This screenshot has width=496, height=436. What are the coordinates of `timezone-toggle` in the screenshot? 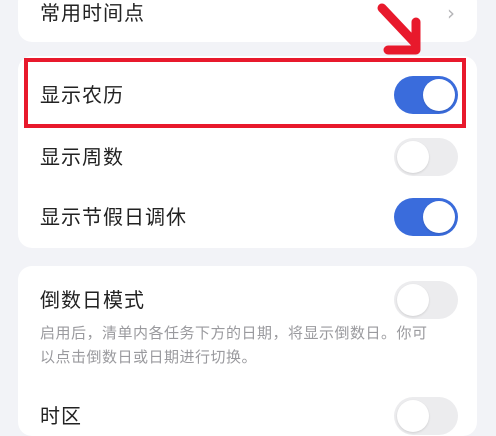 It's located at (426, 416).